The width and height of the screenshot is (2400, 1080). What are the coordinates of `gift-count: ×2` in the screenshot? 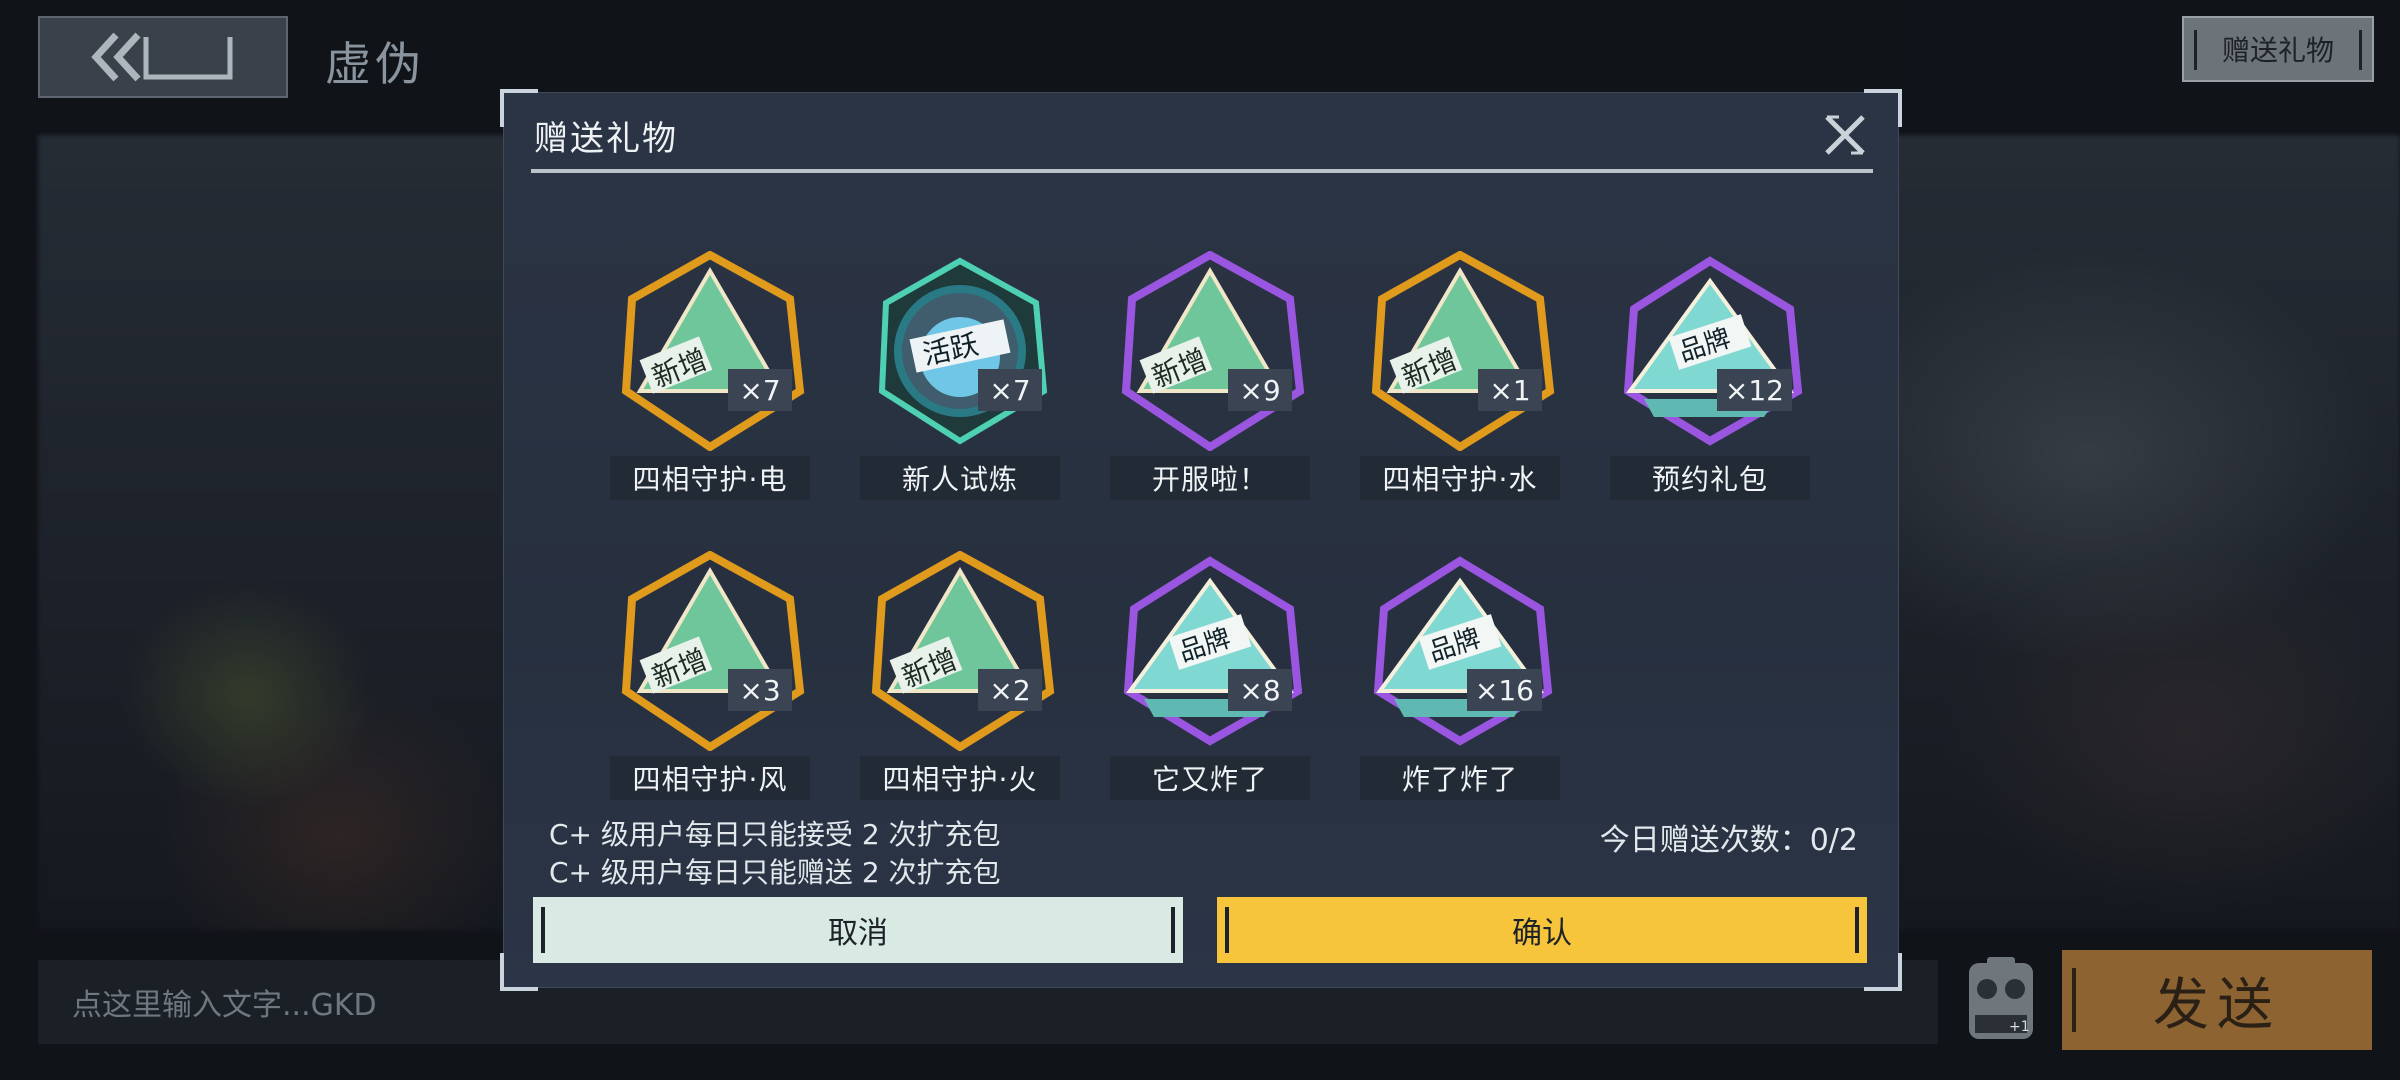 It's located at (1010, 690).